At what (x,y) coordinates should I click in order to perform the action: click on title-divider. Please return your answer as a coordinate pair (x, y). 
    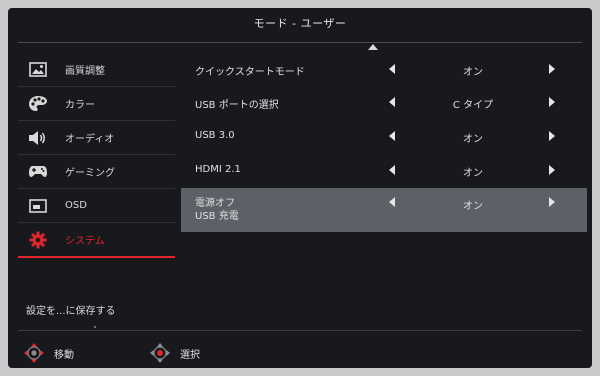
    Looking at the image, I should click on (300, 42).